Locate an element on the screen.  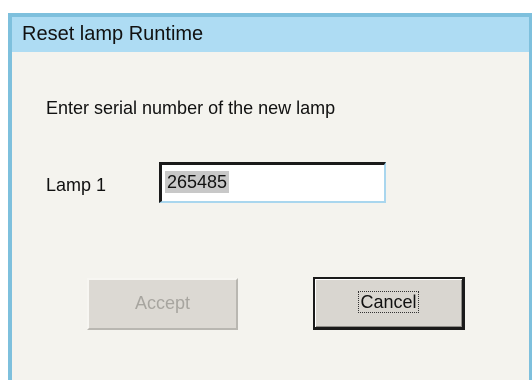
cancel-button-label: Cancel is located at coordinates (388, 302).